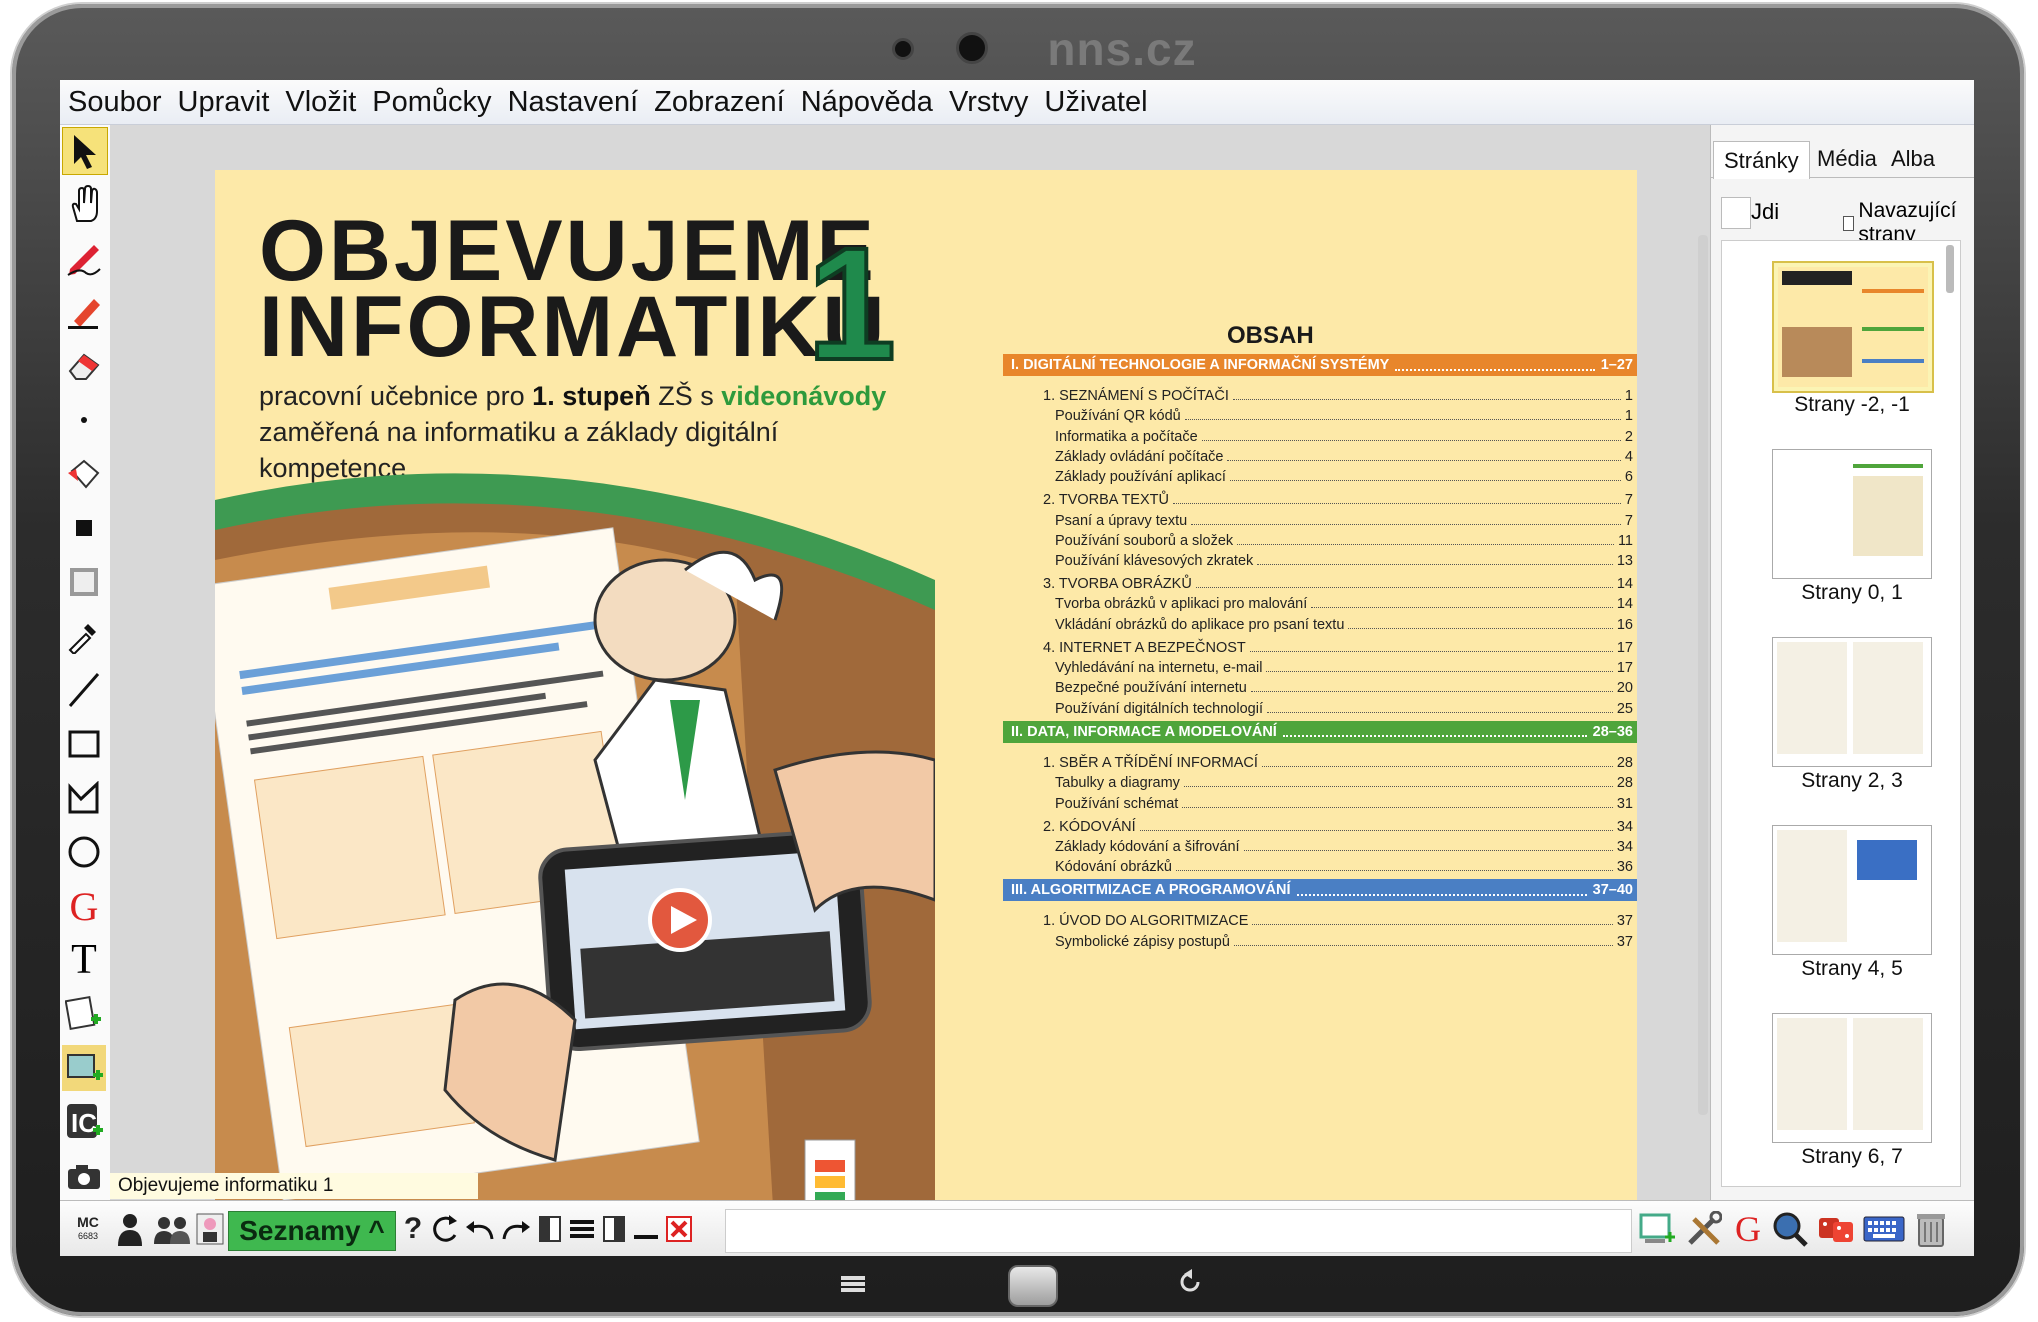 The height and width of the screenshot is (1322, 2038). Describe the element at coordinates (84, 690) in the screenshot. I see `line-icon` at that location.